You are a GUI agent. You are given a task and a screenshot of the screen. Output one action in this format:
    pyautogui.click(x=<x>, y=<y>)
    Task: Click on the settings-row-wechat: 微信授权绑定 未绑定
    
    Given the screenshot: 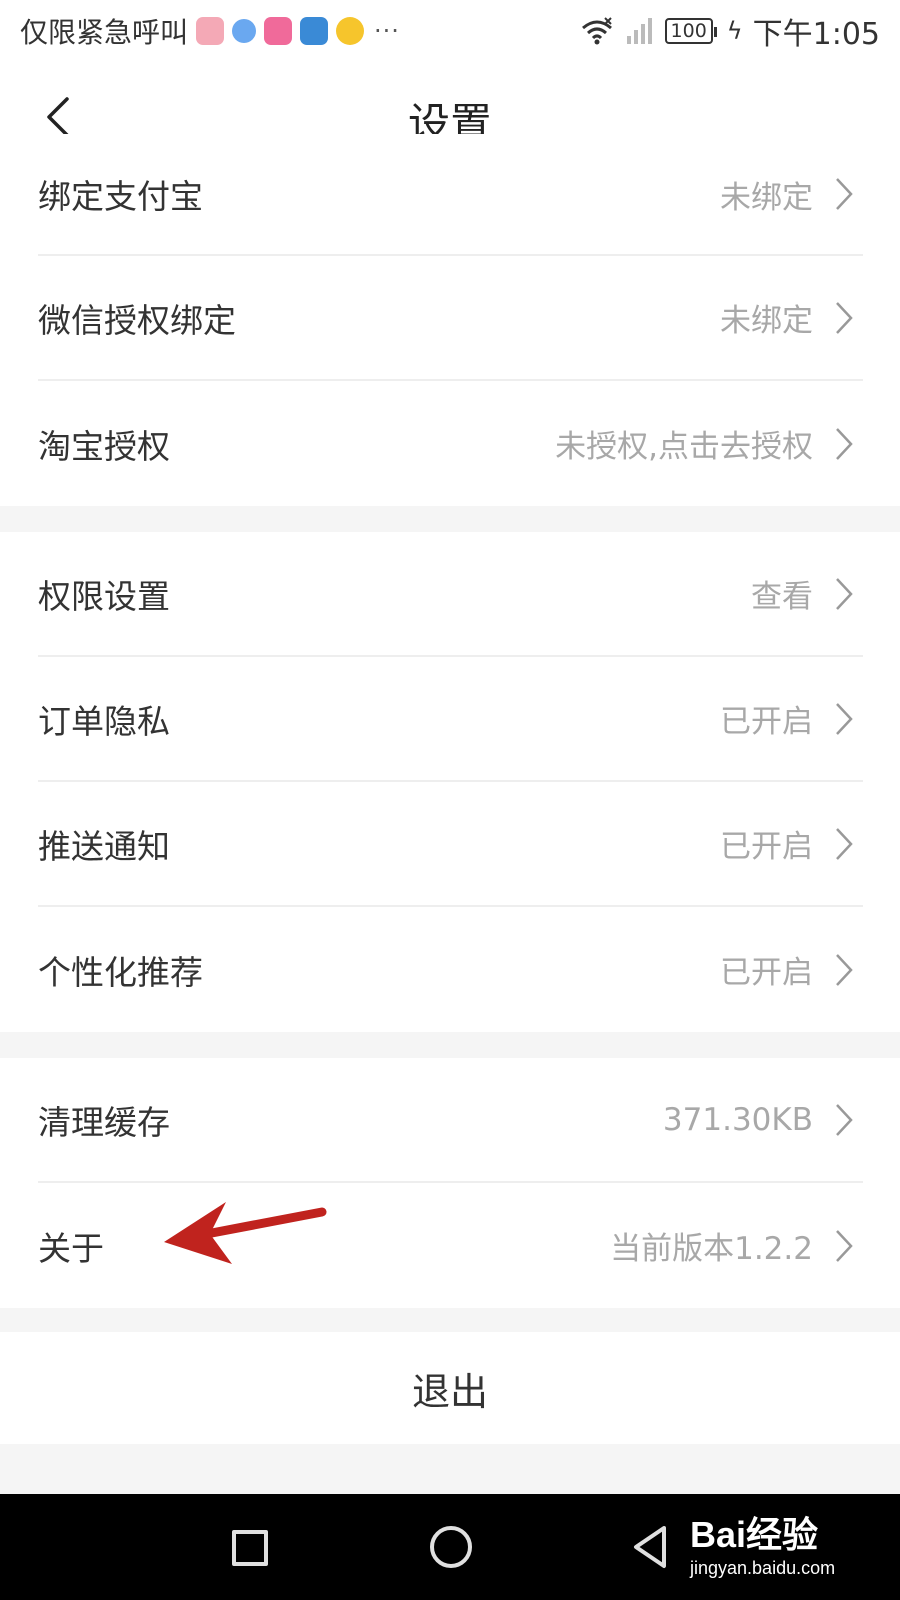 What is the action you would take?
    pyautogui.click(x=450, y=318)
    